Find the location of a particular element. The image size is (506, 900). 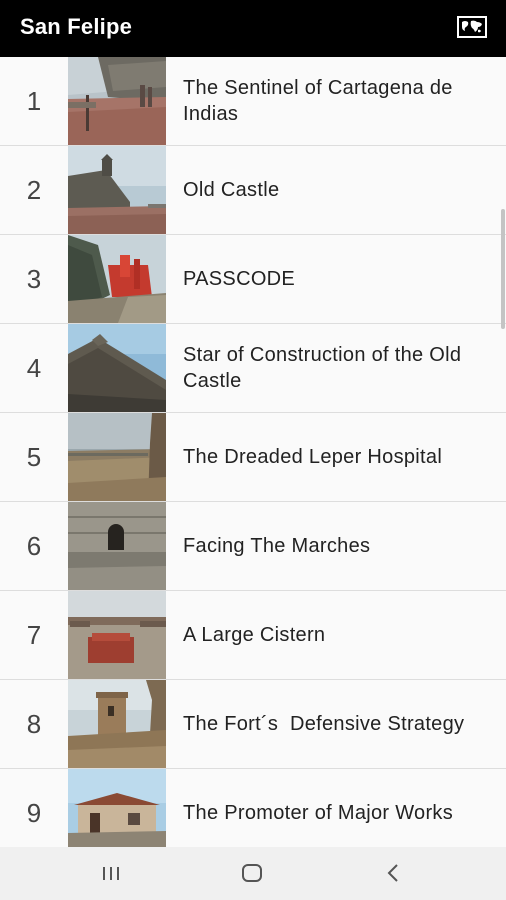

item-title: The Dreaded Leper Hospital is located at coordinates (313, 457).